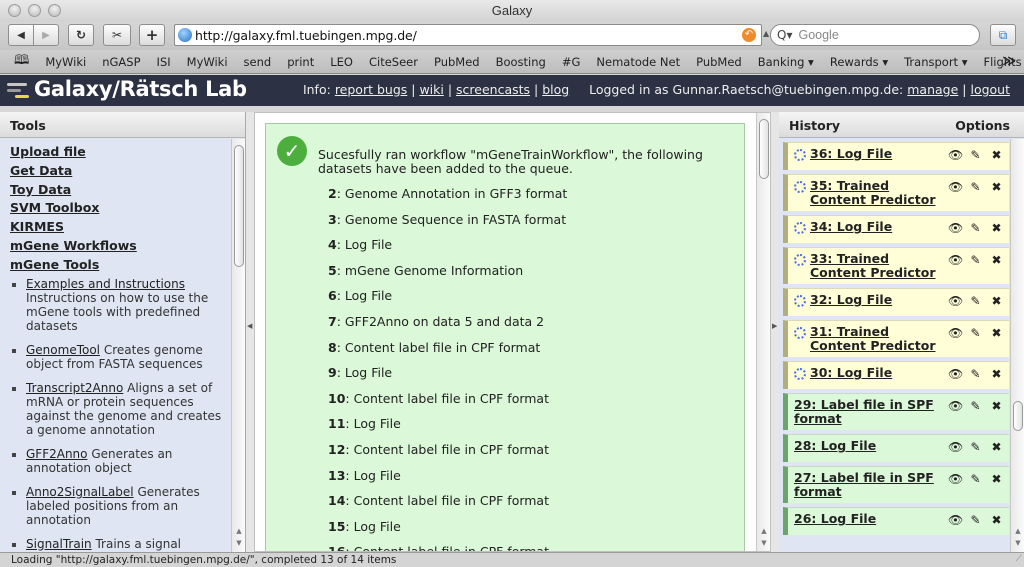 This screenshot has width=1024, height=567. What do you see at coordinates (105, 284) in the screenshot?
I see `tool-link: Examples and Instructions` at bounding box center [105, 284].